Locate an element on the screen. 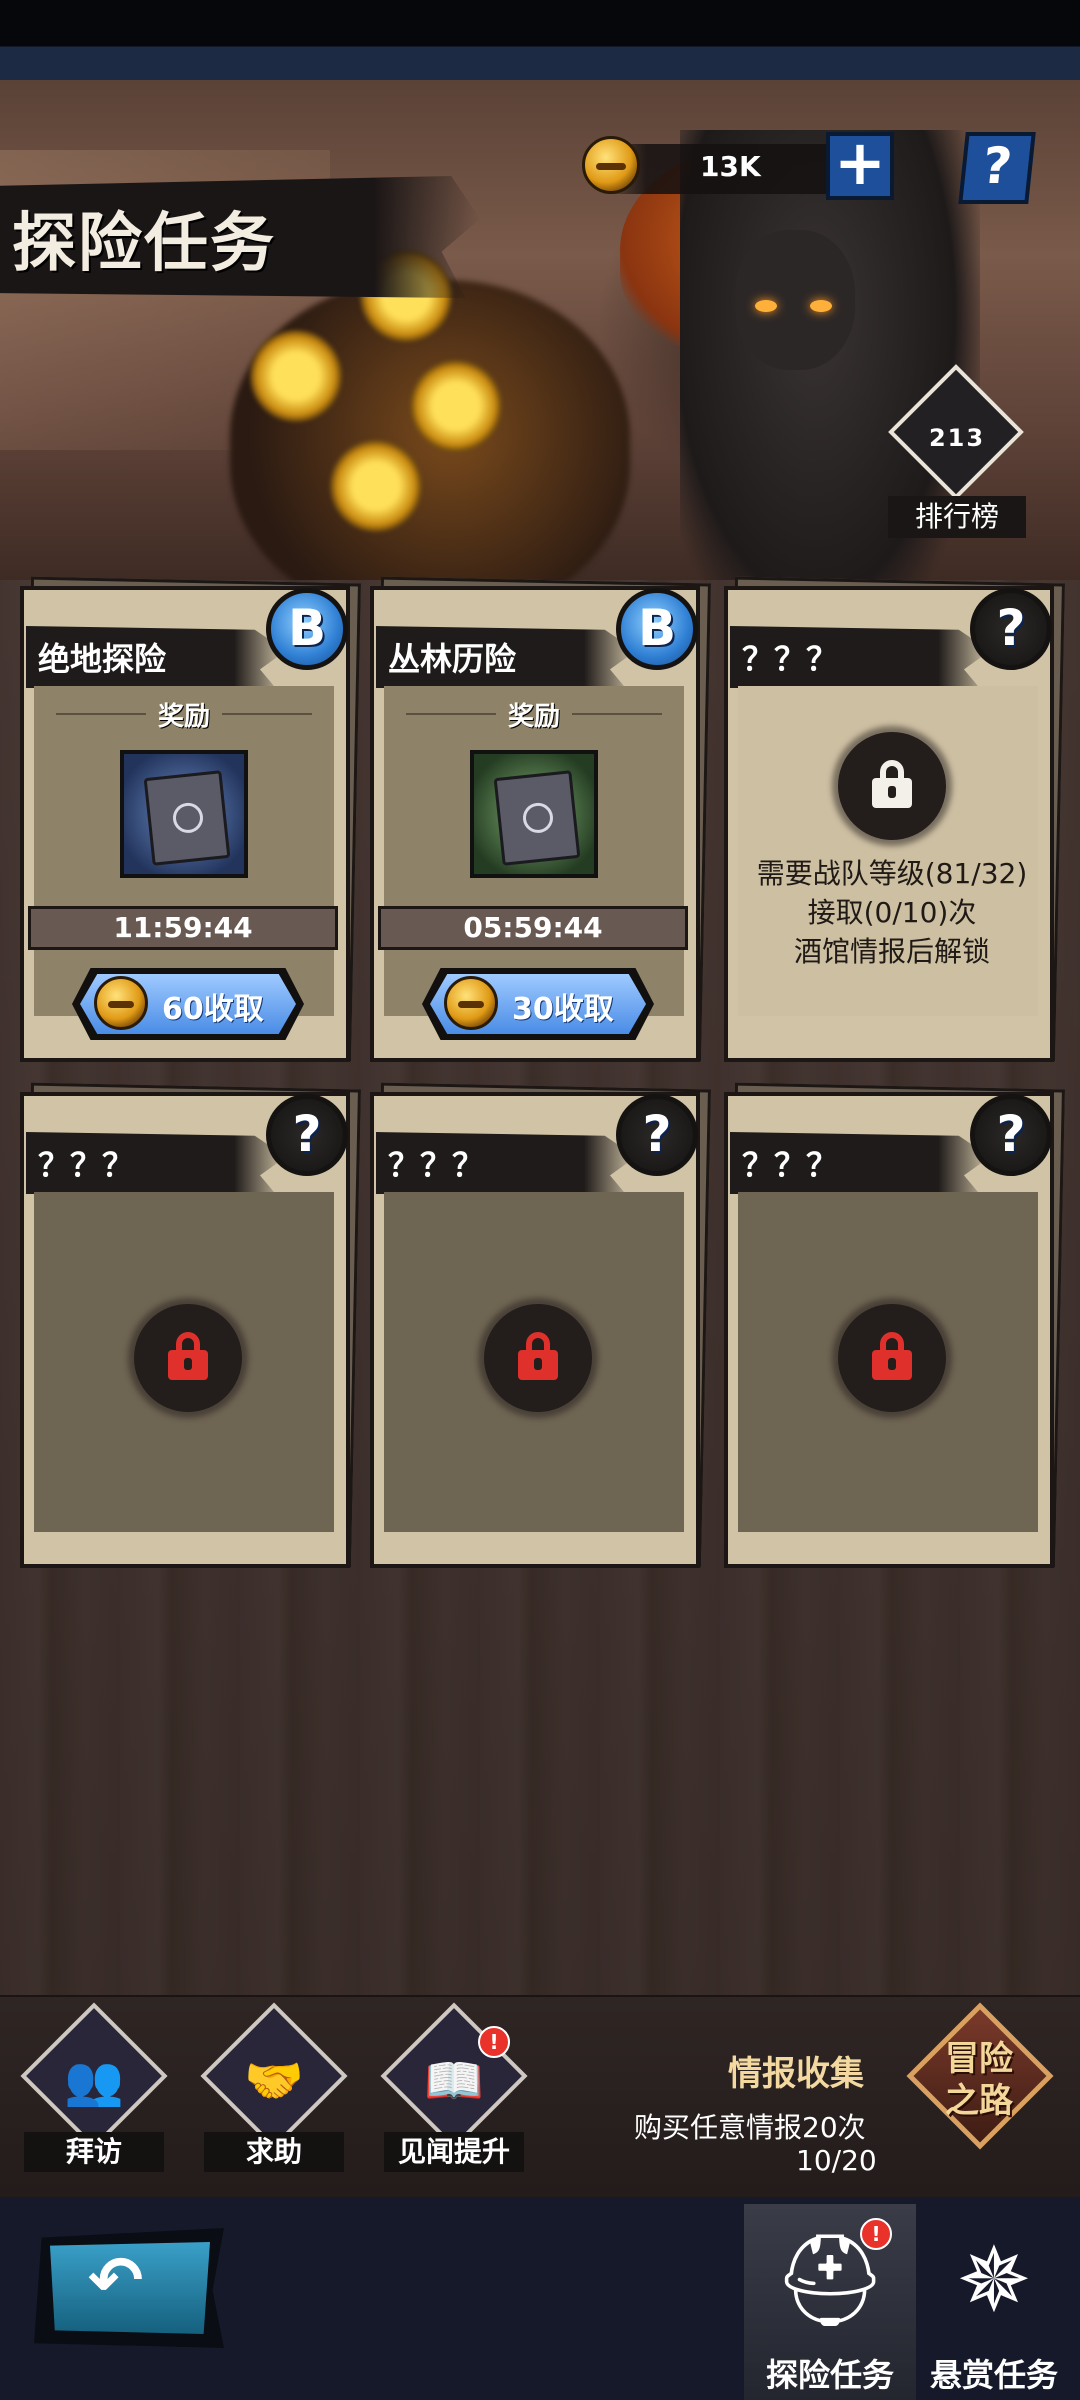 This screenshot has width=1080, height=2400. tab-exploration-missions: ⛑ ! 探险任务 is located at coordinates (830, 2302).